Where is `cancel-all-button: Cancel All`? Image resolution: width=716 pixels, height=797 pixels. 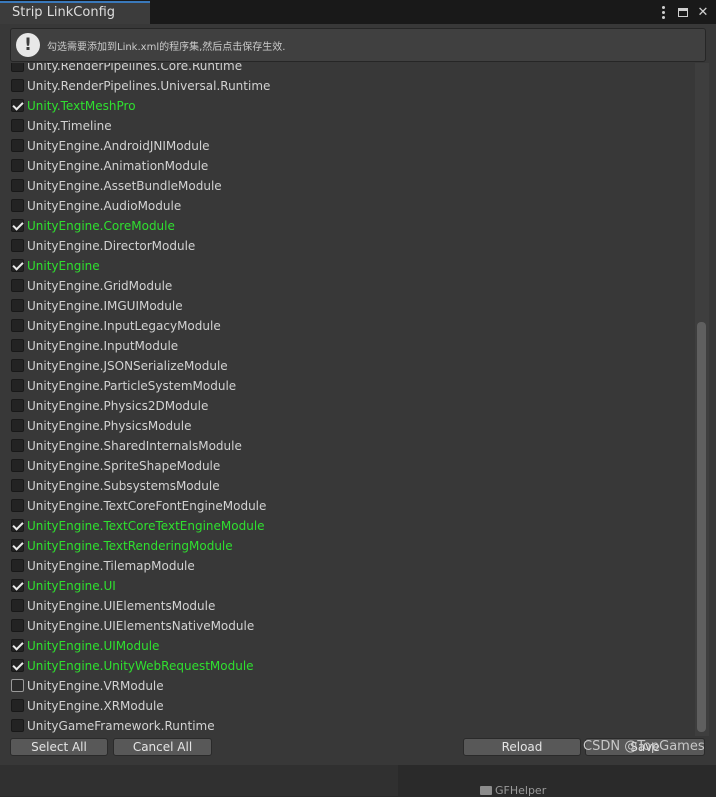
cancel-all-button: Cancel All is located at coordinates (162, 747).